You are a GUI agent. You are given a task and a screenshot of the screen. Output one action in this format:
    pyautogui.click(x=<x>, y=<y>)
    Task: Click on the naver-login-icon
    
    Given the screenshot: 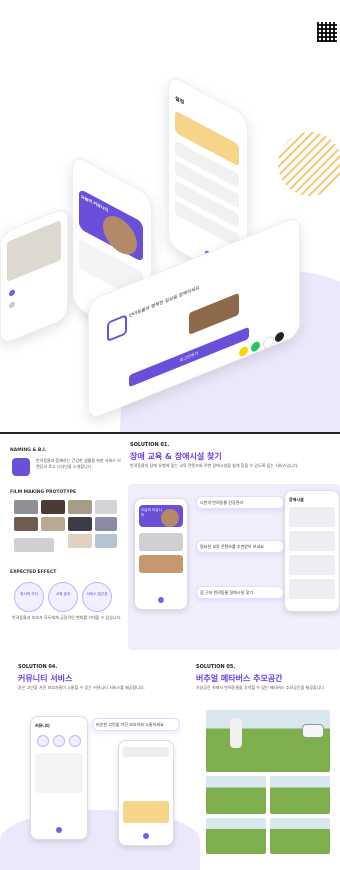 What is the action you would take?
    pyautogui.click(x=255, y=346)
    